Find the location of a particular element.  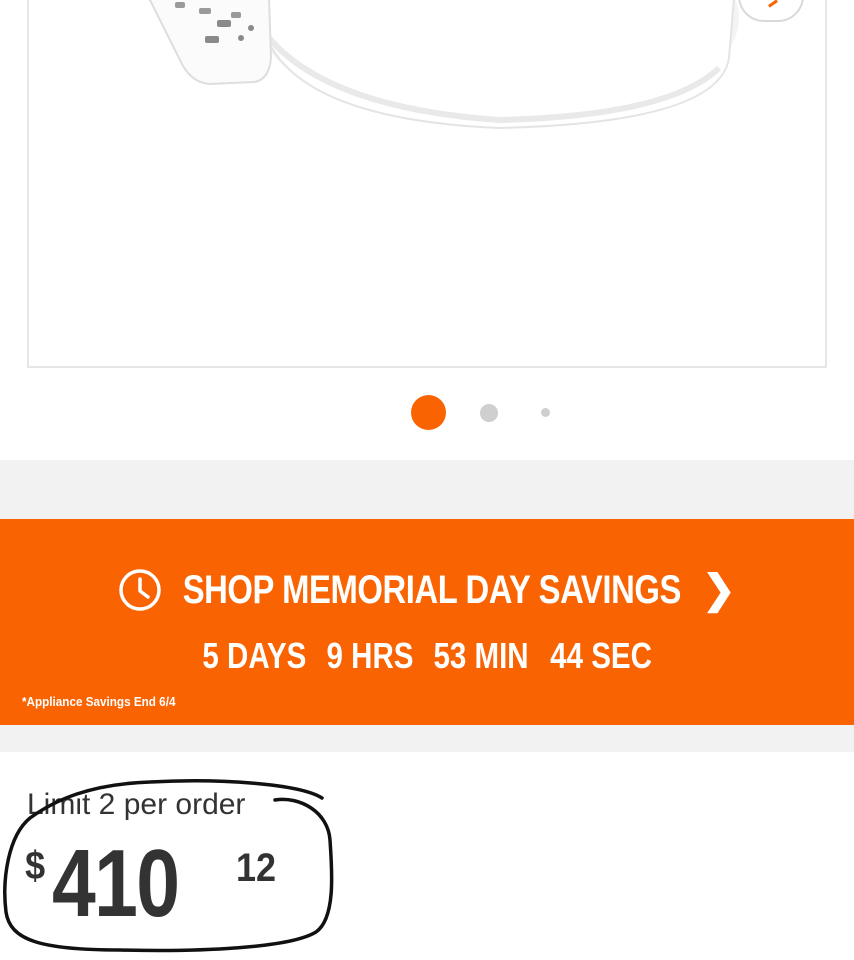

countdown-minutes: 53 MIN is located at coordinates (481, 655).